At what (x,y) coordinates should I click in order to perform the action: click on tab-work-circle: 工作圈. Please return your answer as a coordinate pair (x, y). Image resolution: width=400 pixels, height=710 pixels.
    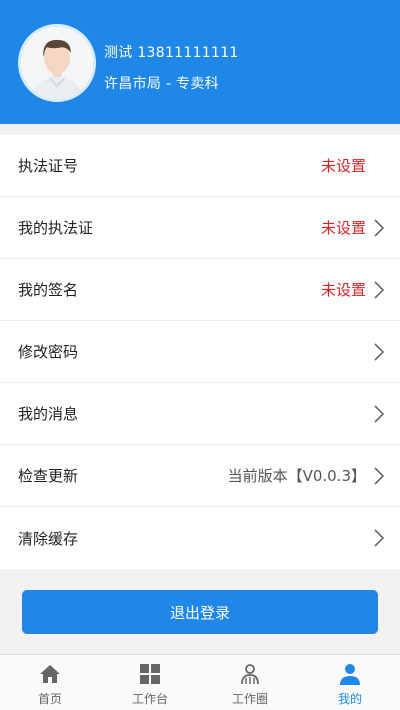
    Looking at the image, I should click on (250, 682).